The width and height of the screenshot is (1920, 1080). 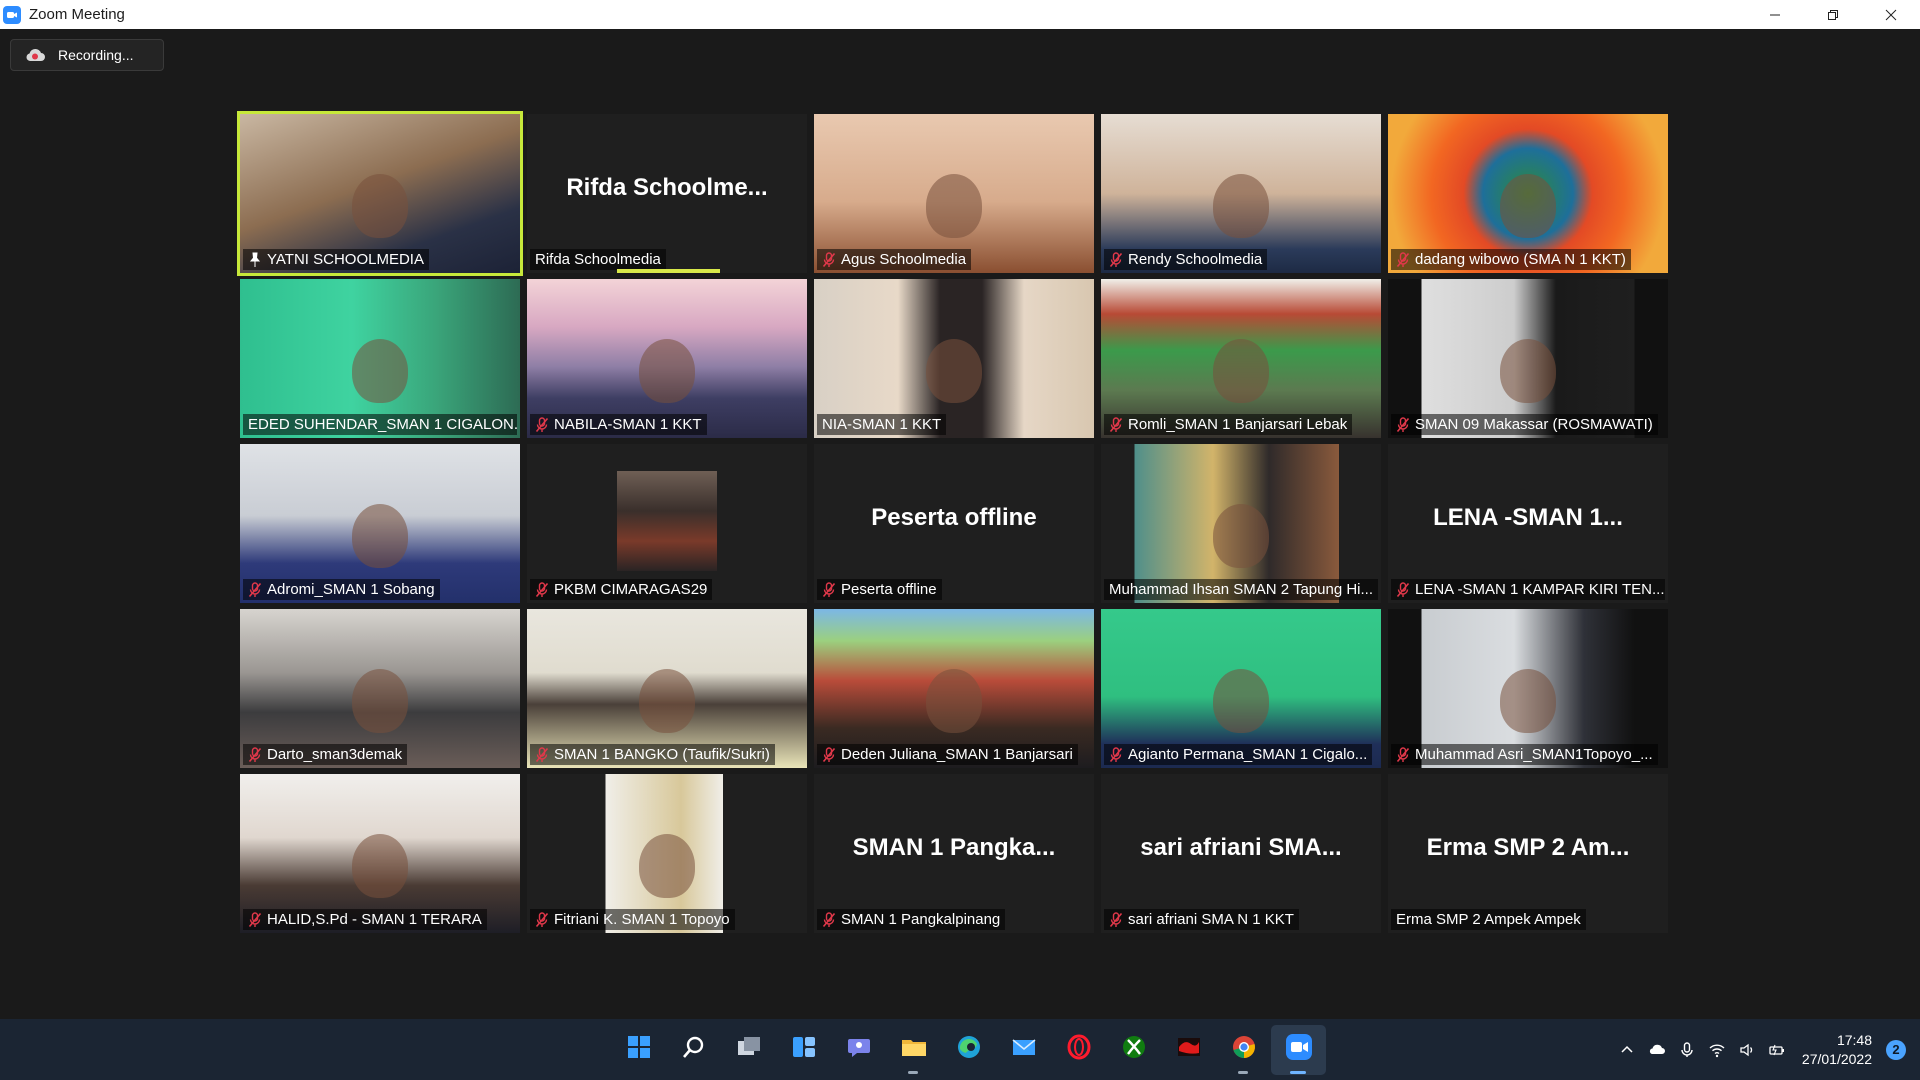 What do you see at coordinates (968, 1050) in the screenshot?
I see `taskbar-button-edge` at bounding box center [968, 1050].